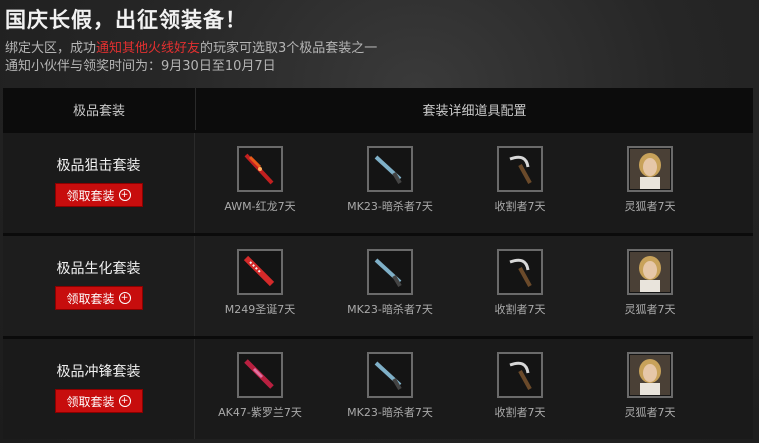 The width and height of the screenshot is (759, 443). What do you see at coordinates (98, 269) in the screenshot?
I see `suit-name: 极品生化套装` at bounding box center [98, 269].